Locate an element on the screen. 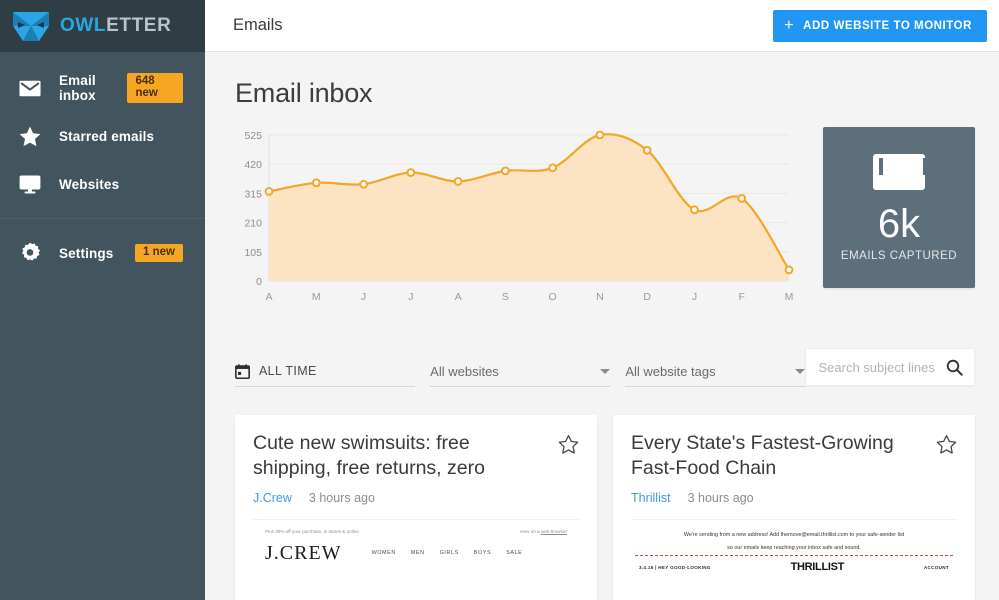 The width and height of the screenshot is (999, 600). sidebar-item-label: Websites is located at coordinates (89, 184).